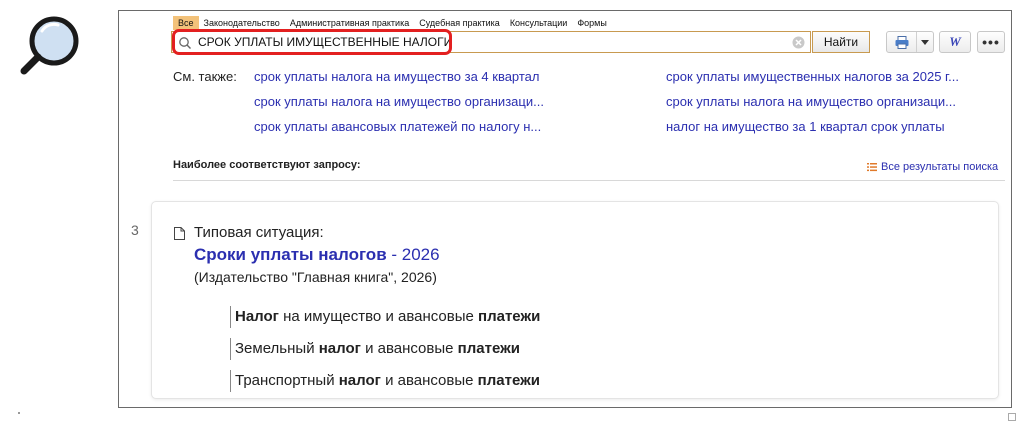  I want to click on tab-court-practice: Судебная практика, so click(459, 23).